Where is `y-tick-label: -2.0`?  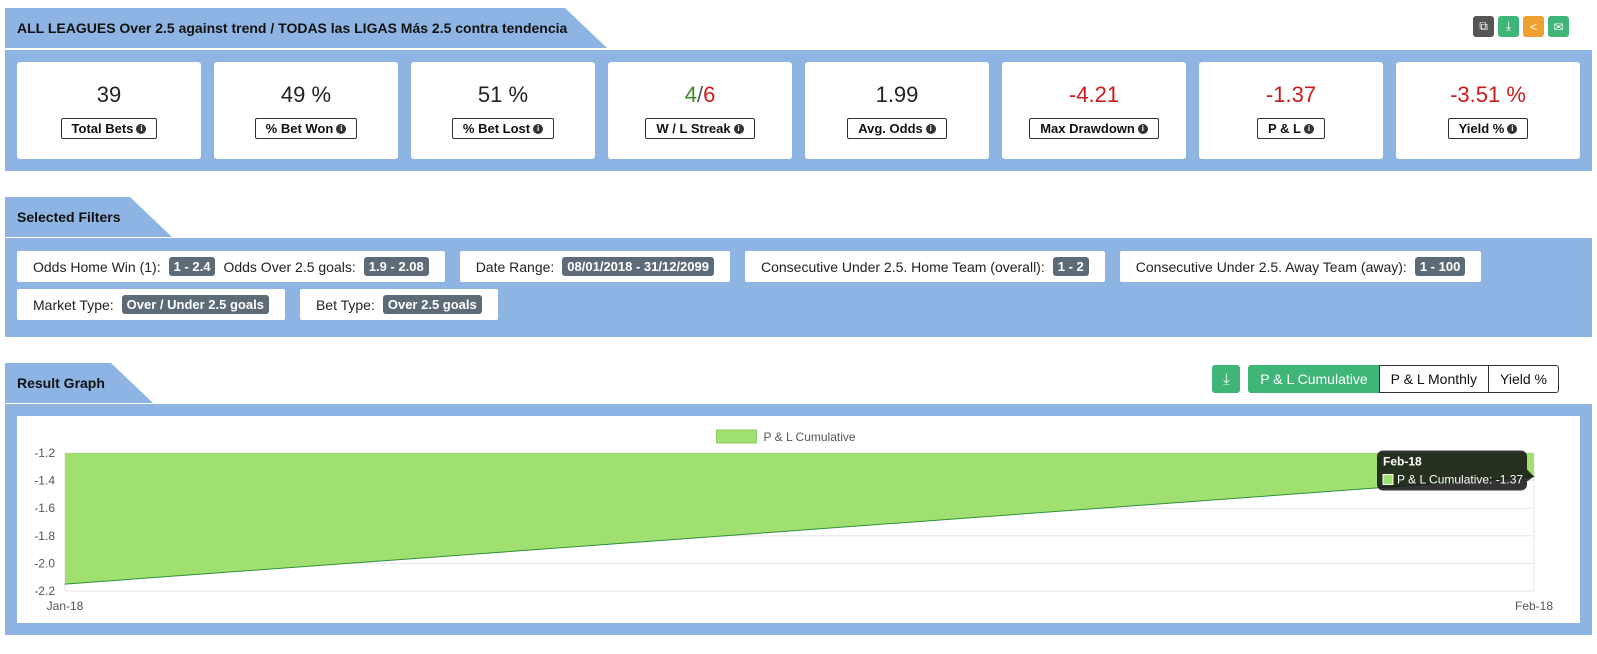 y-tick-label: -2.0 is located at coordinates (44, 563).